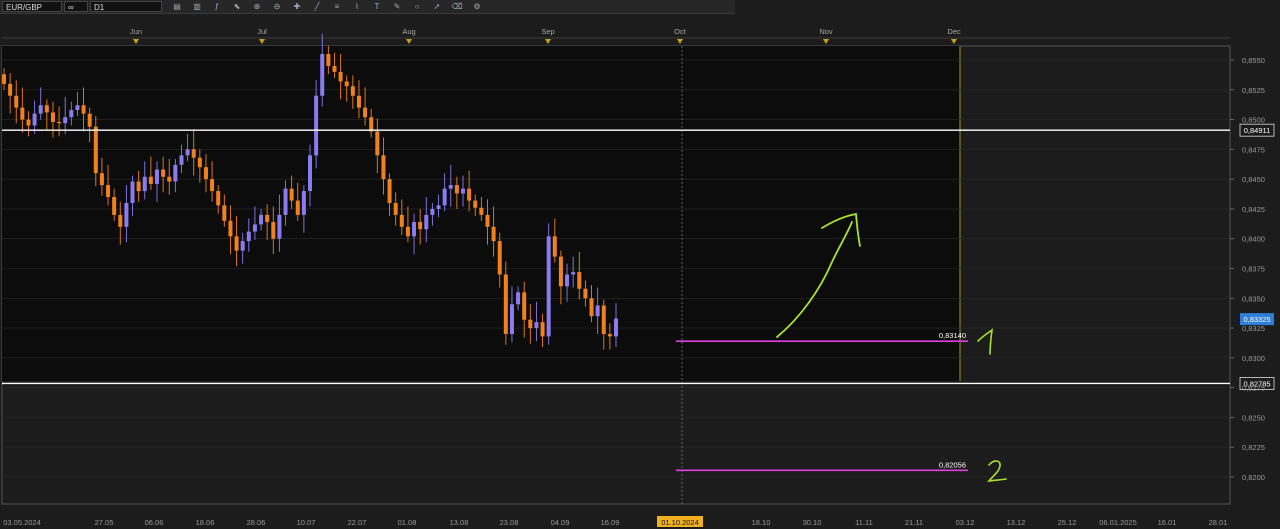  Describe the element at coordinates (1253, 358) in the screenshot. I see `y-tick-label: 0,8300` at that location.